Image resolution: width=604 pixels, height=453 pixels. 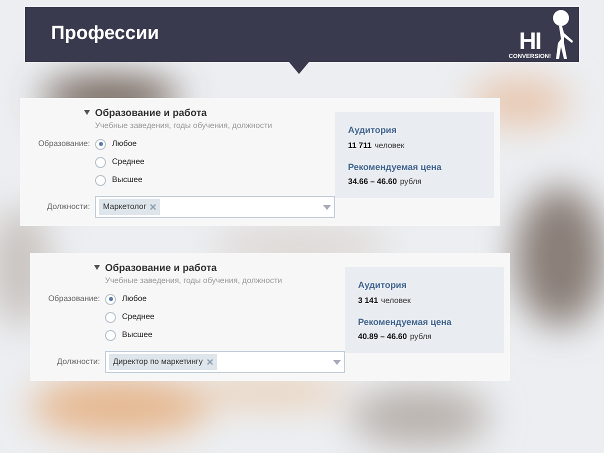 What do you see at coordinates (158, 362) in the screenshot?
I see `tag-label: Директор по маркетингу` at bounding box center [158, 362].